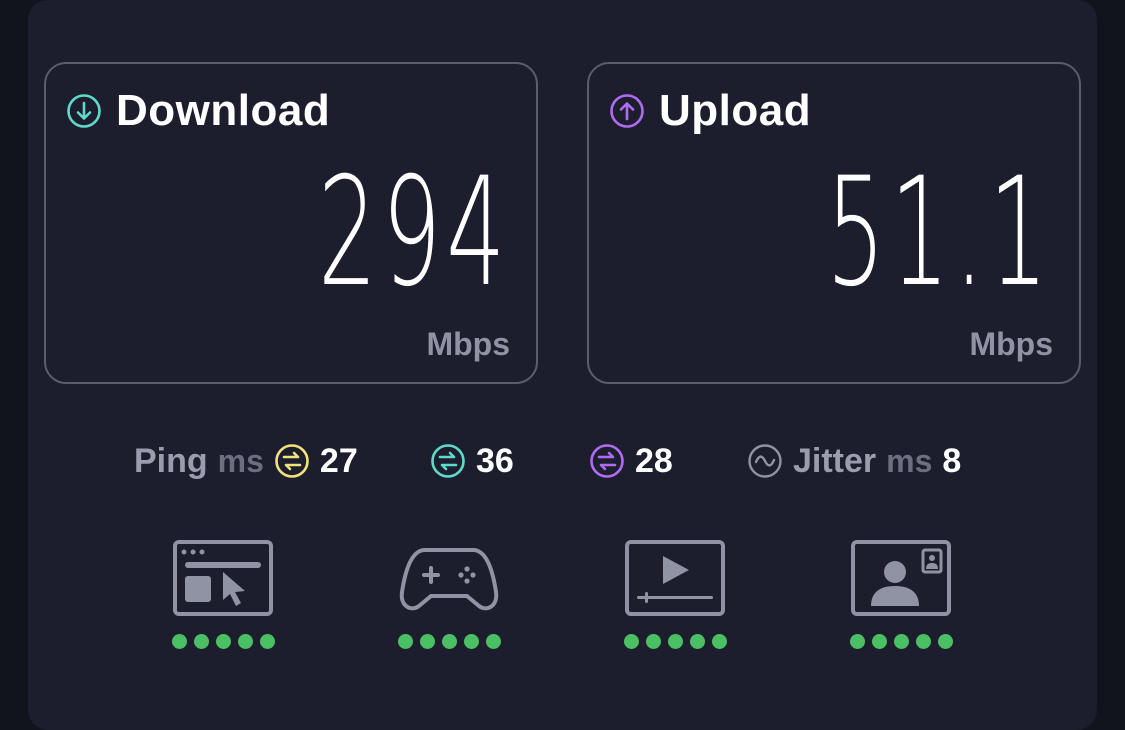 The height and width of the screenshot is (730, 1125). What do you see at coordinates (292, 461) in the screenshot?
I see `ping-unloaded-icon` at bounding box center [292, 461].